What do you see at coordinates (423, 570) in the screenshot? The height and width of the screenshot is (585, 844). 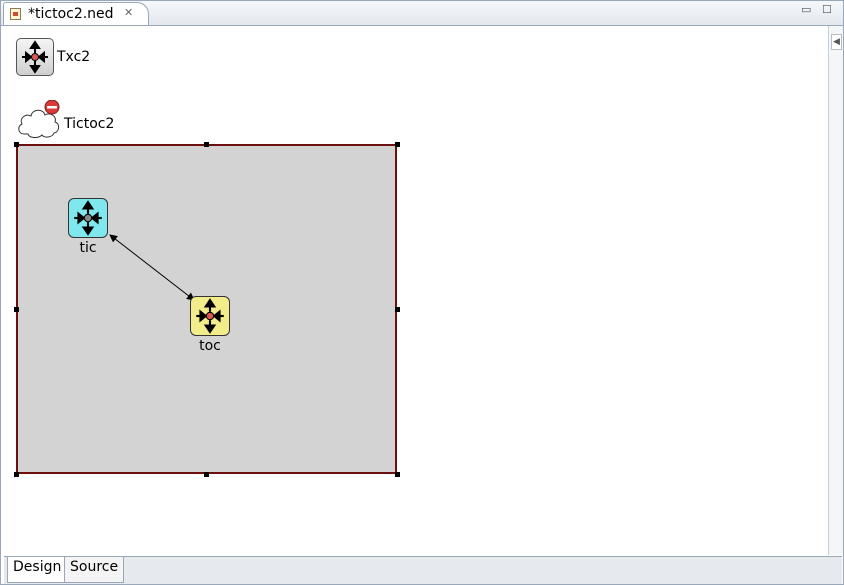 I see `editor-mode-tabs: Design Source` at bounding box center [423, 570].